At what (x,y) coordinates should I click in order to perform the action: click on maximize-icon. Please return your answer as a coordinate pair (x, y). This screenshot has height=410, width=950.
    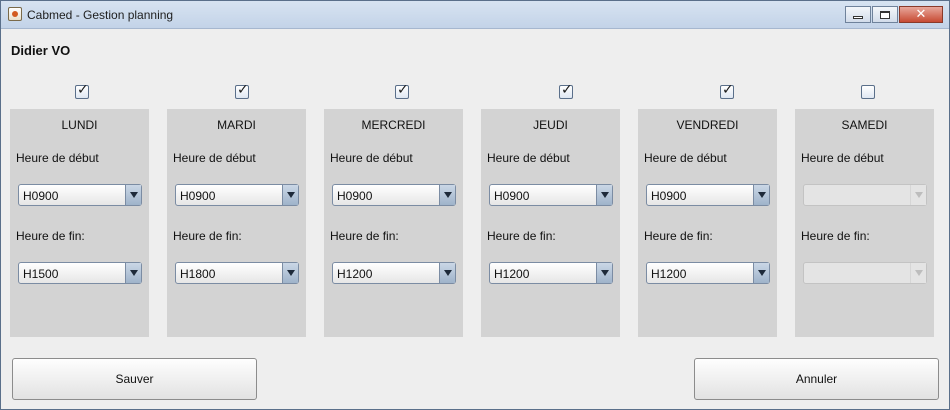
    Looking at the image, I should click on (885, 14).